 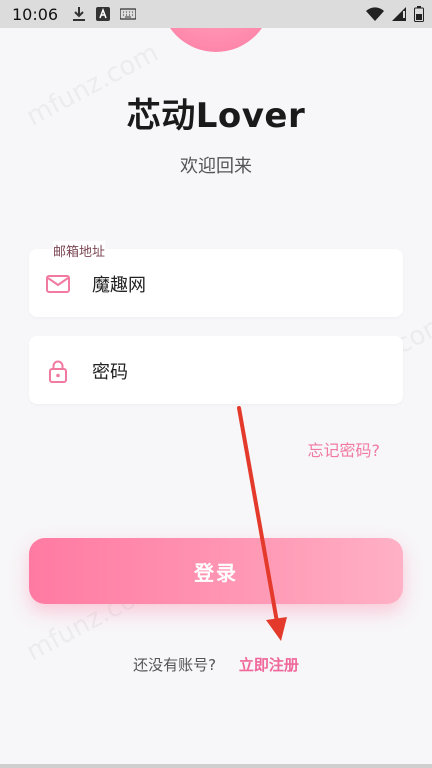 What do you see at coordinates (110, 371) in the screenshot?
I see `password-field-placeholder: 密码` at bounding box center [110, 371].